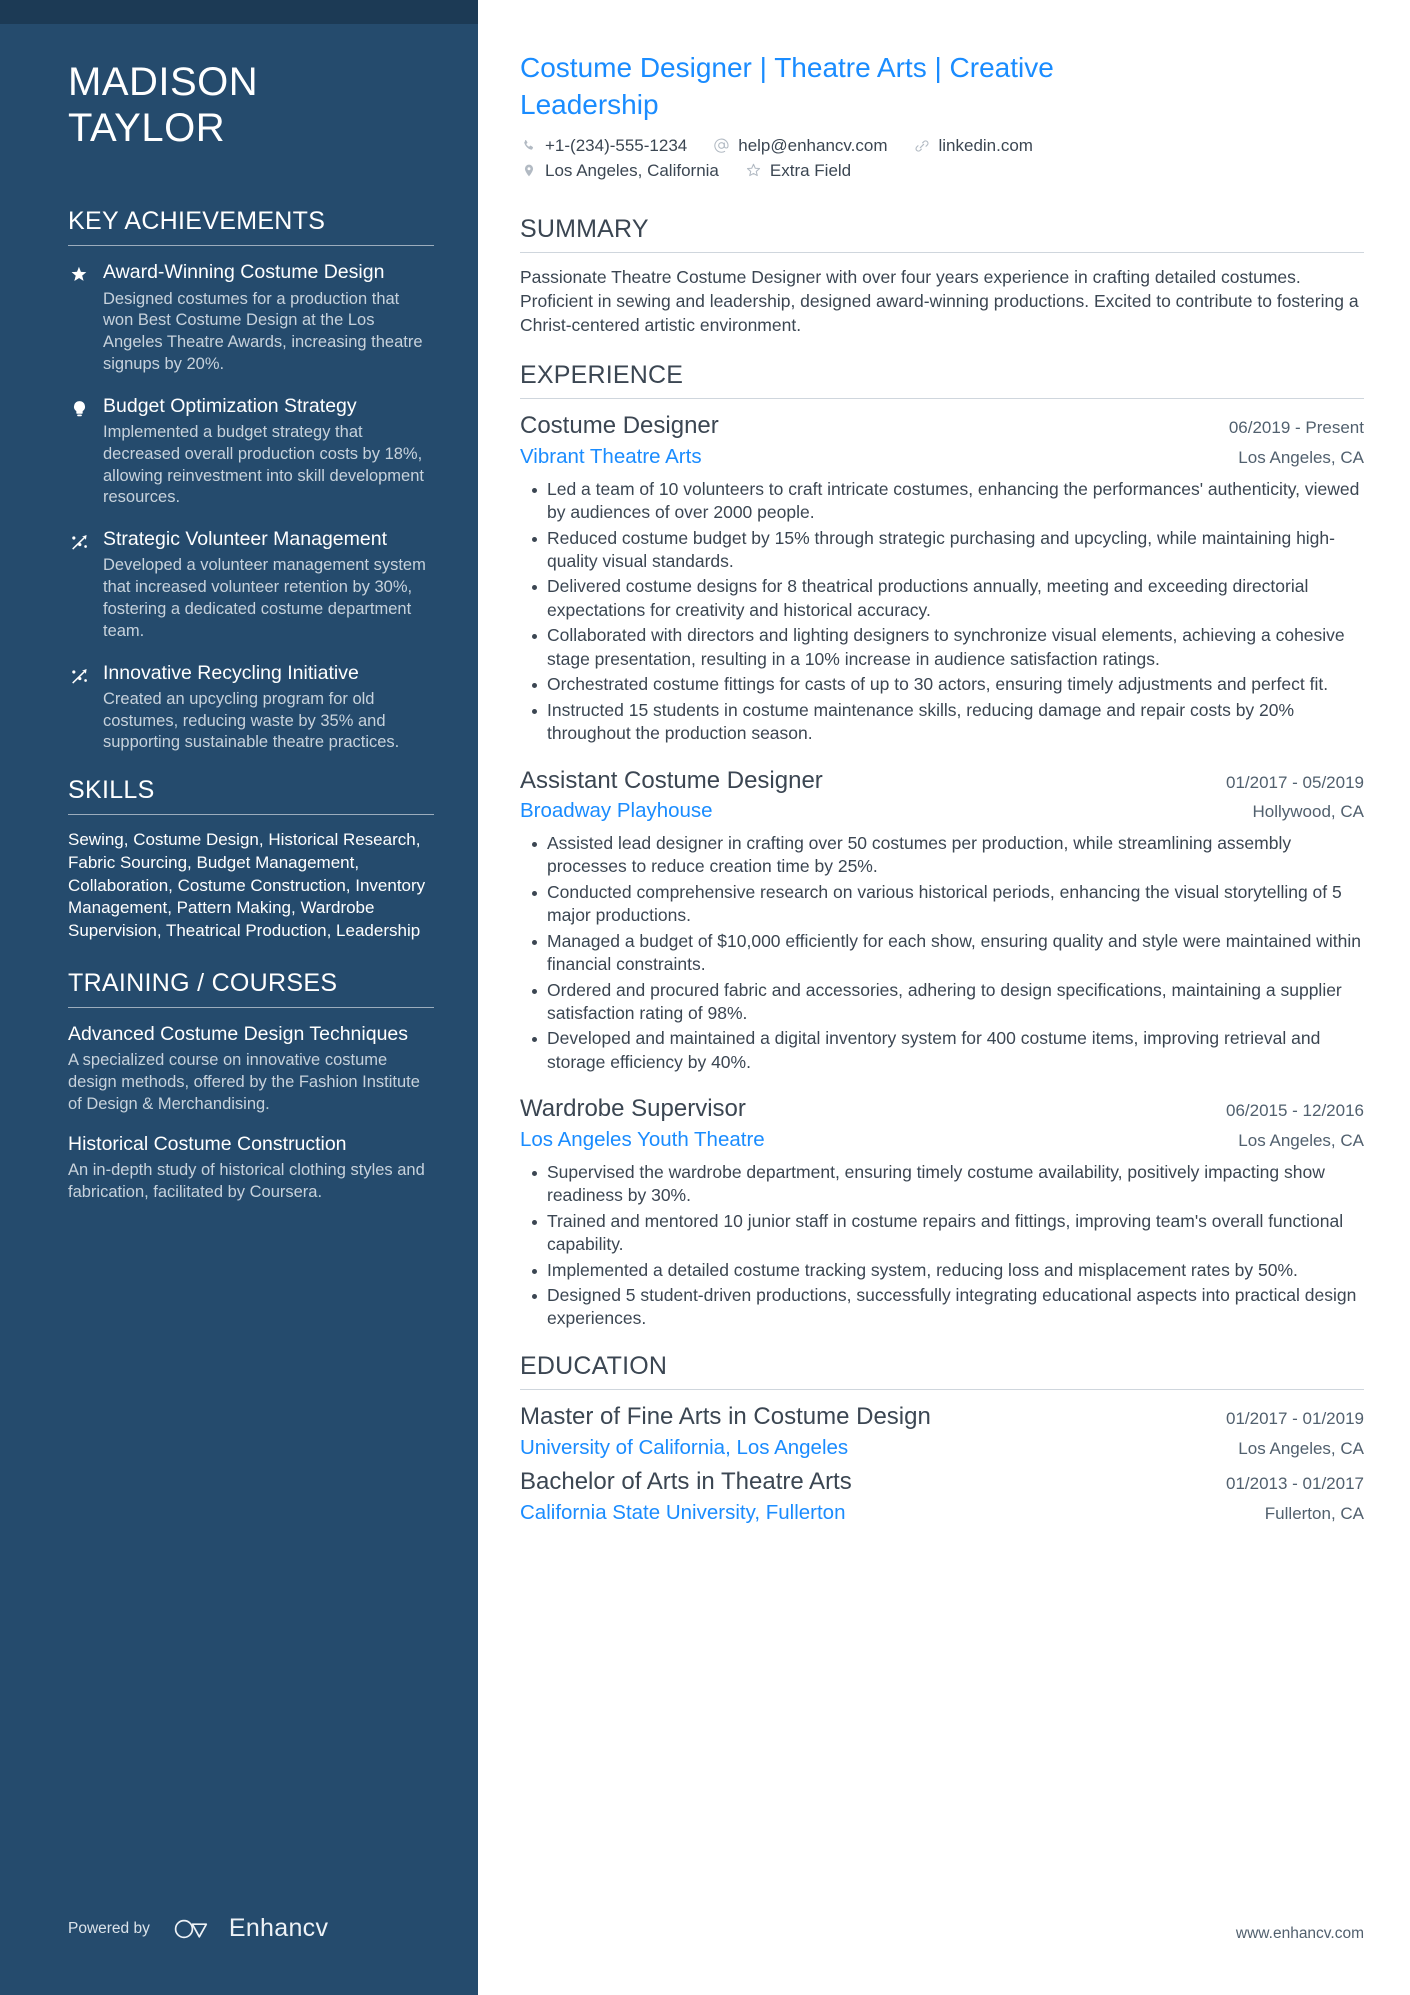  Describe the element at coordinates (1294, 782) in the screenshot. I see `job-date-range: 01/2017 - 05/2019` at that location.